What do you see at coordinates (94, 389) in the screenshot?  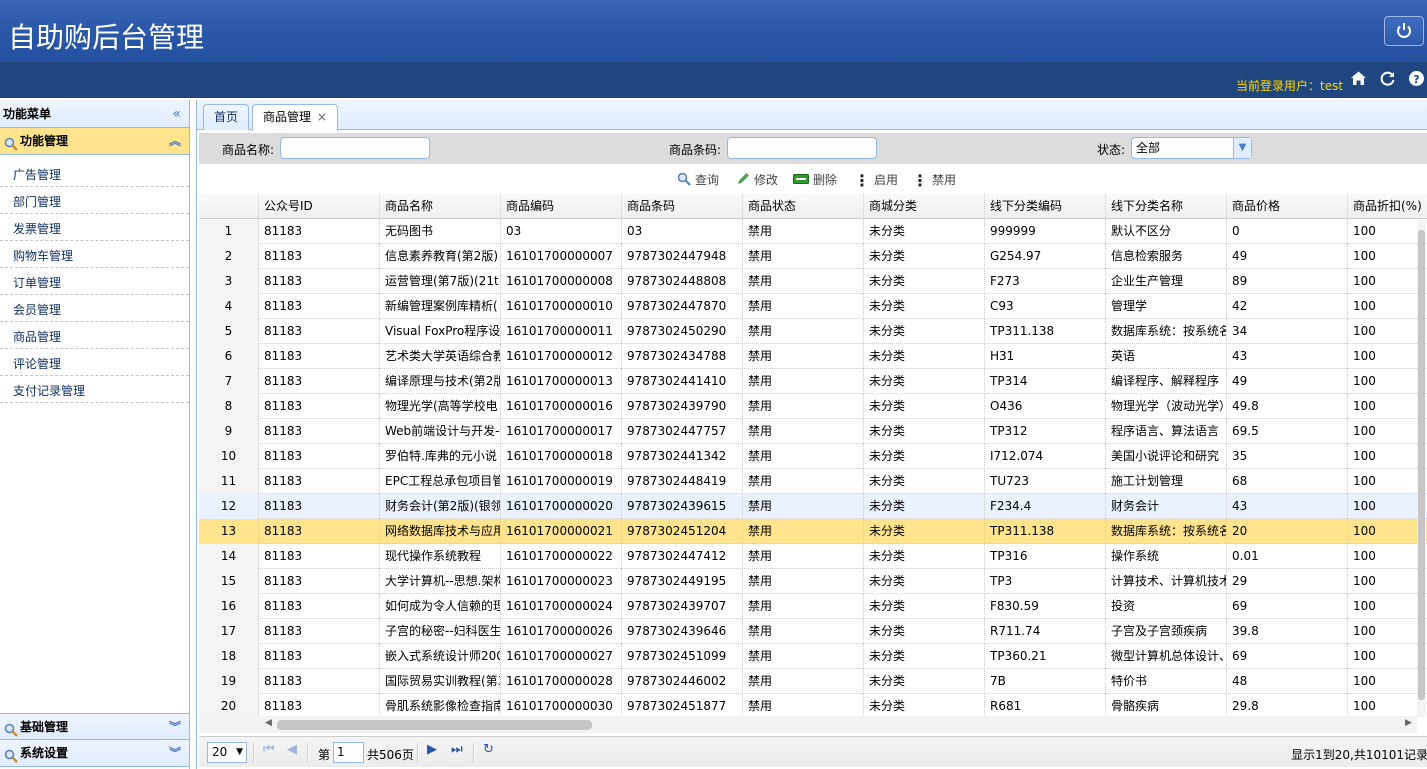 I see `menu-item: 支付记录管理` at bounding box center [94, 389].